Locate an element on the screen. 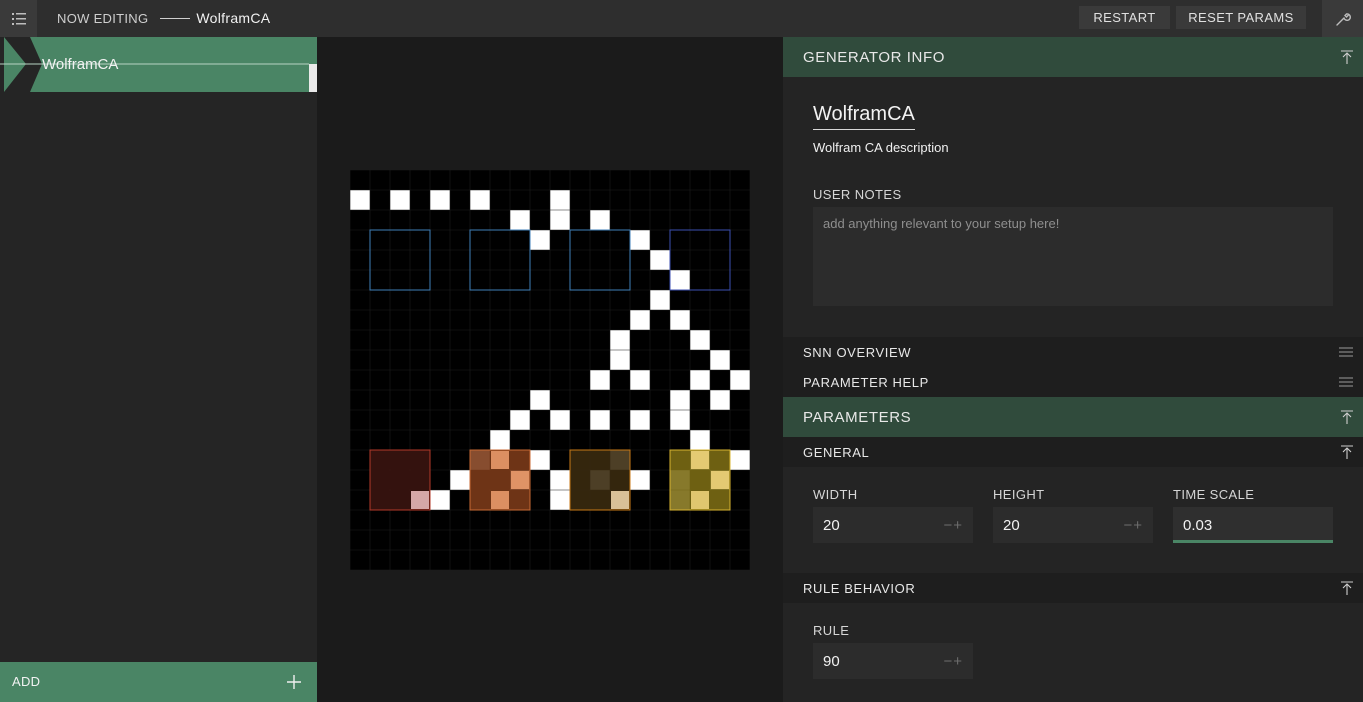  parameter-help-header: PARAMETER HELP is located at coordinates (1073, 382).